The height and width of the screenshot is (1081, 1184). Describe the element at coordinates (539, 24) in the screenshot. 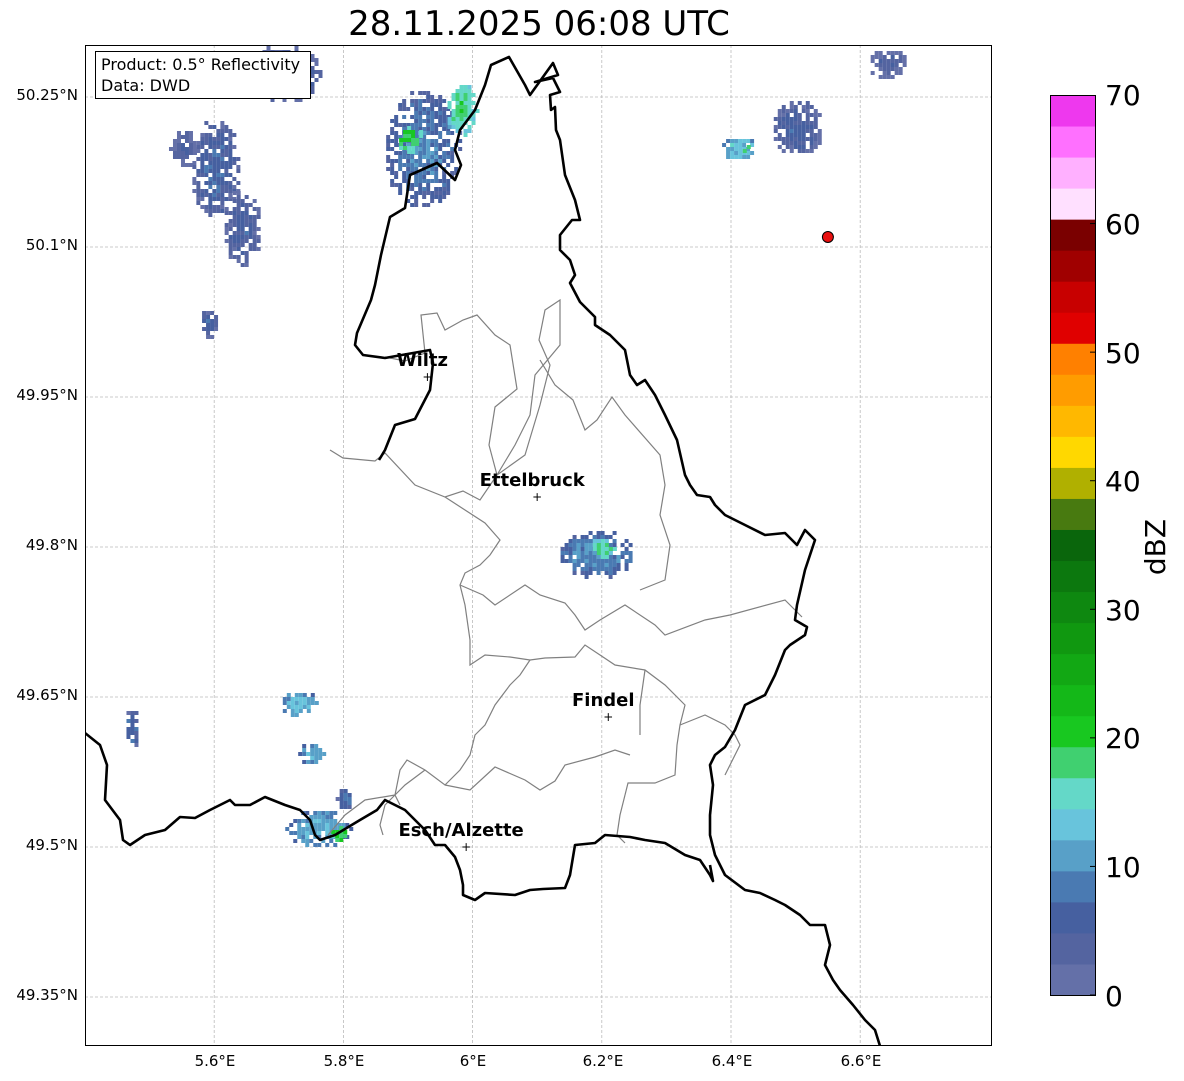

I see `map-title: 28.11.2025 06:08 UTC` at that location.